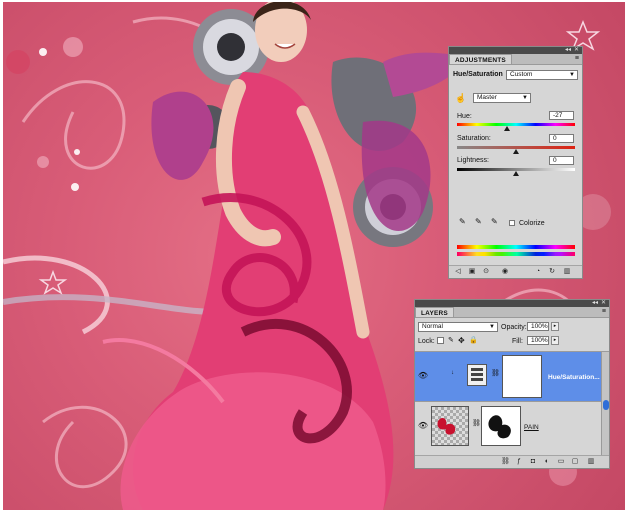  What do you see at coordinates (552, 272) in the screenshot?
I see `reset-icon: ↻` at bounding box center [552, 272].